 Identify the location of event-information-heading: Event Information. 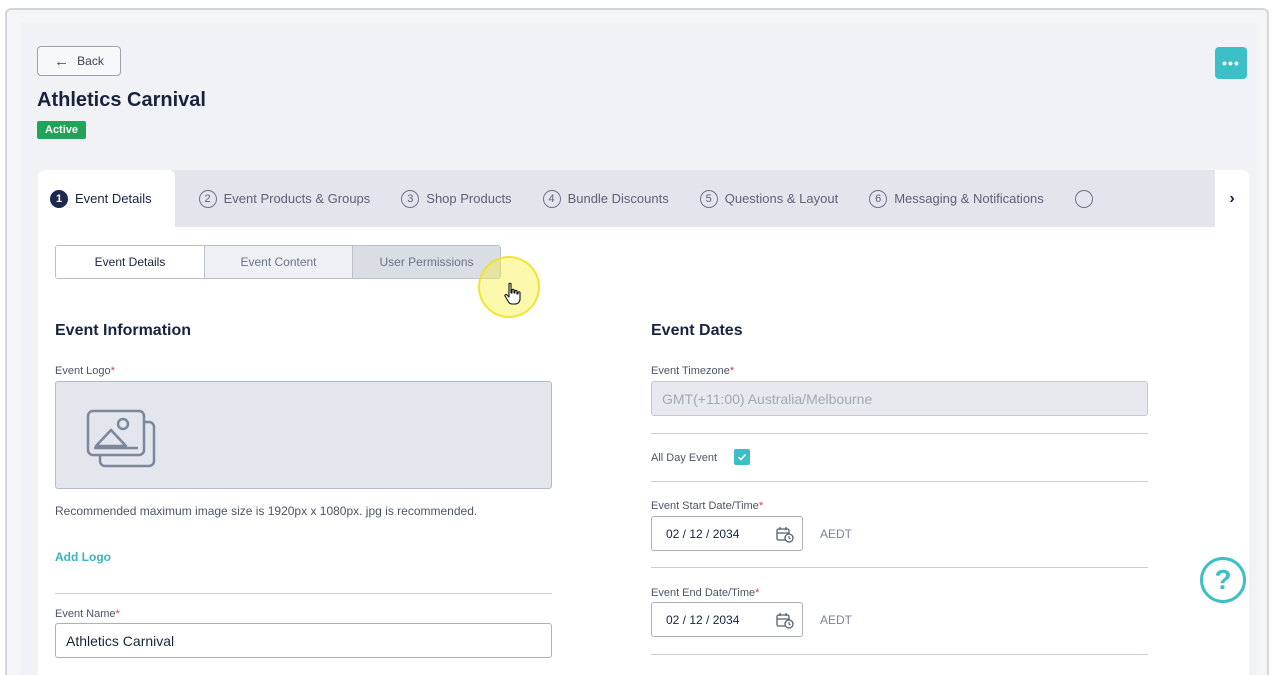
(123, 330).